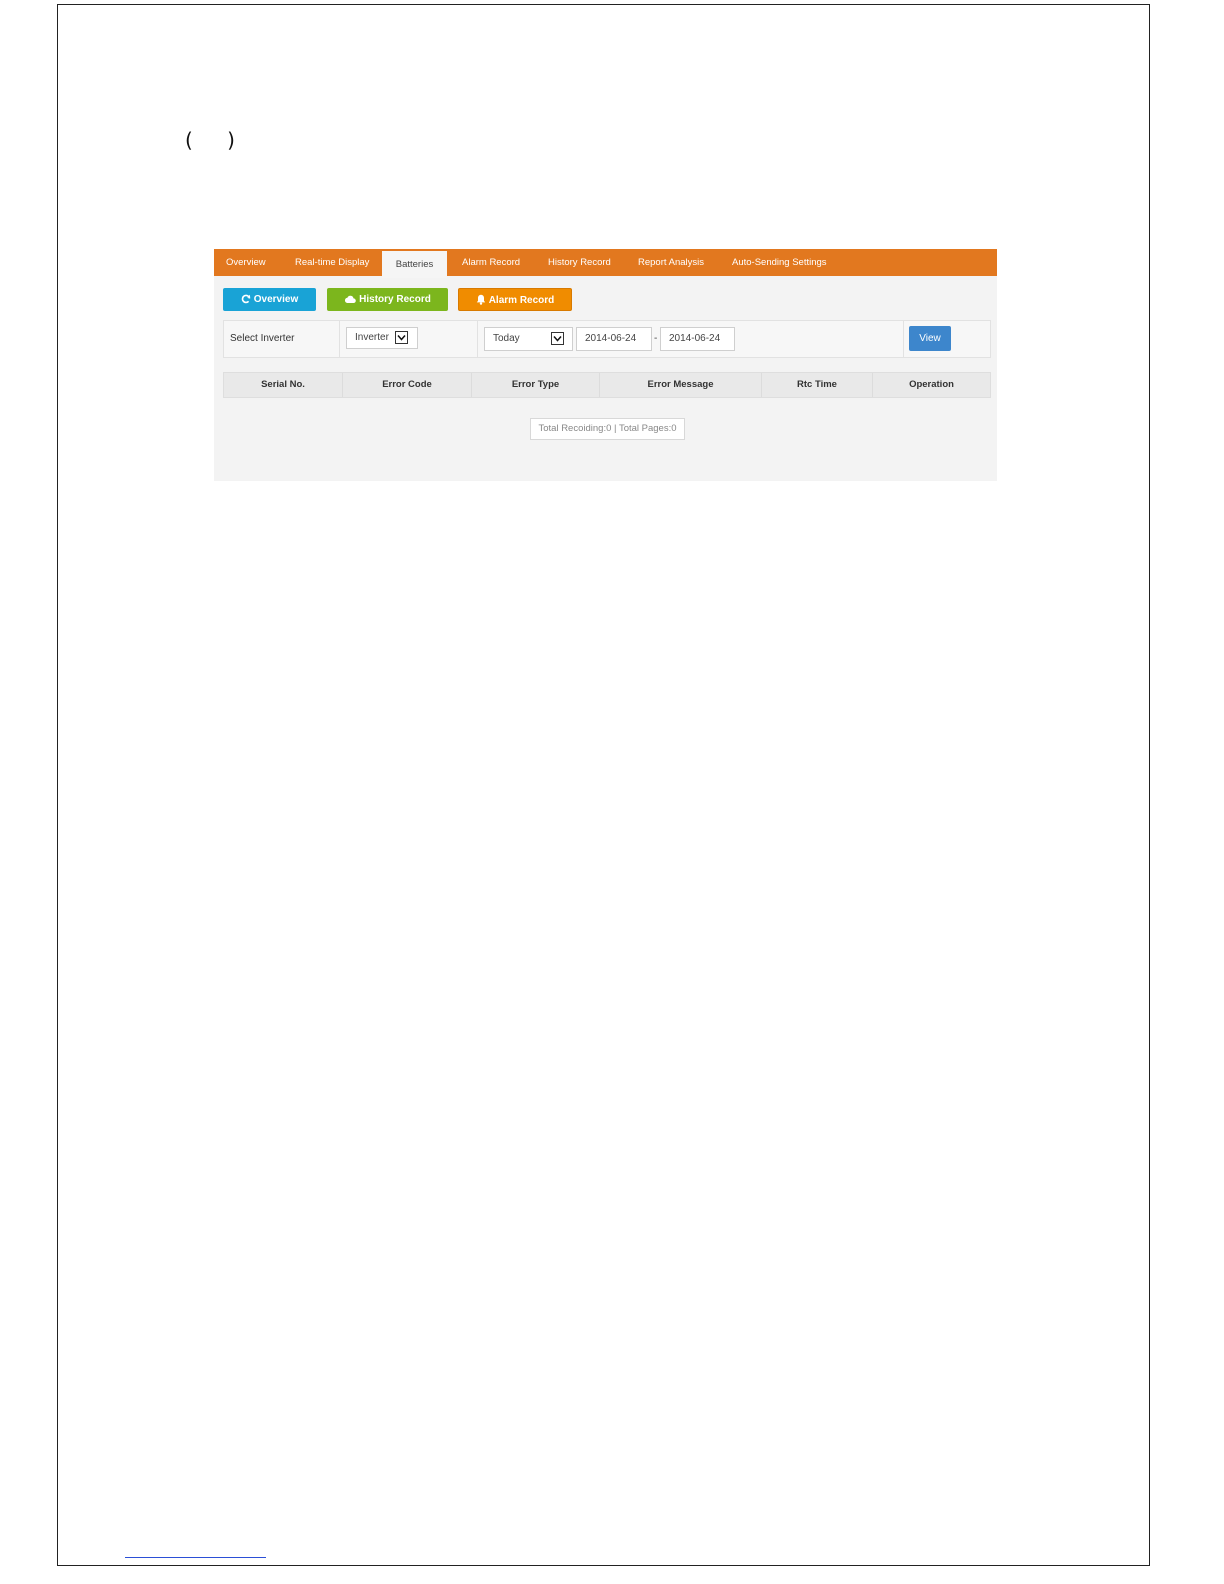 This screenshot has height=1584, width=1224. I want to click on history-record-button: History Record, so click(387, 299).